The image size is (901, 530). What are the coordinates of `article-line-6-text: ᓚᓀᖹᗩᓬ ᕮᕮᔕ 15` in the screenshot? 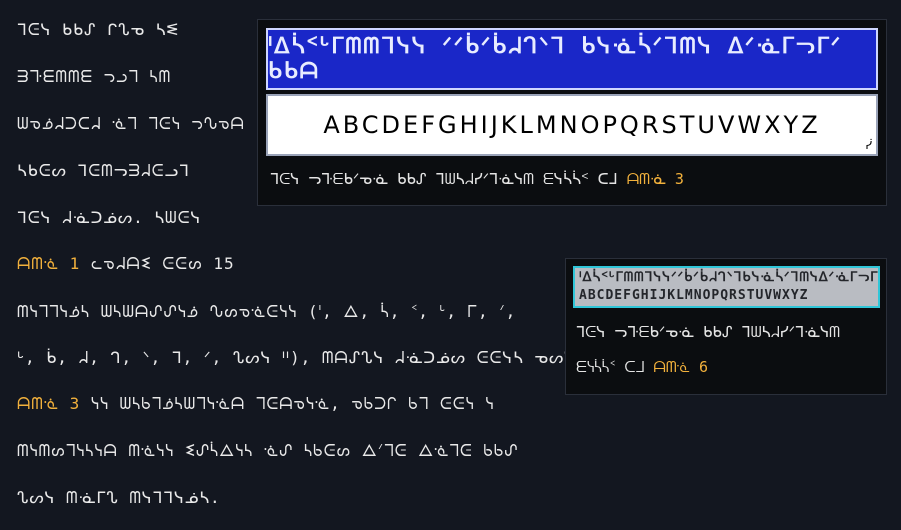 It's located at (162, 263).